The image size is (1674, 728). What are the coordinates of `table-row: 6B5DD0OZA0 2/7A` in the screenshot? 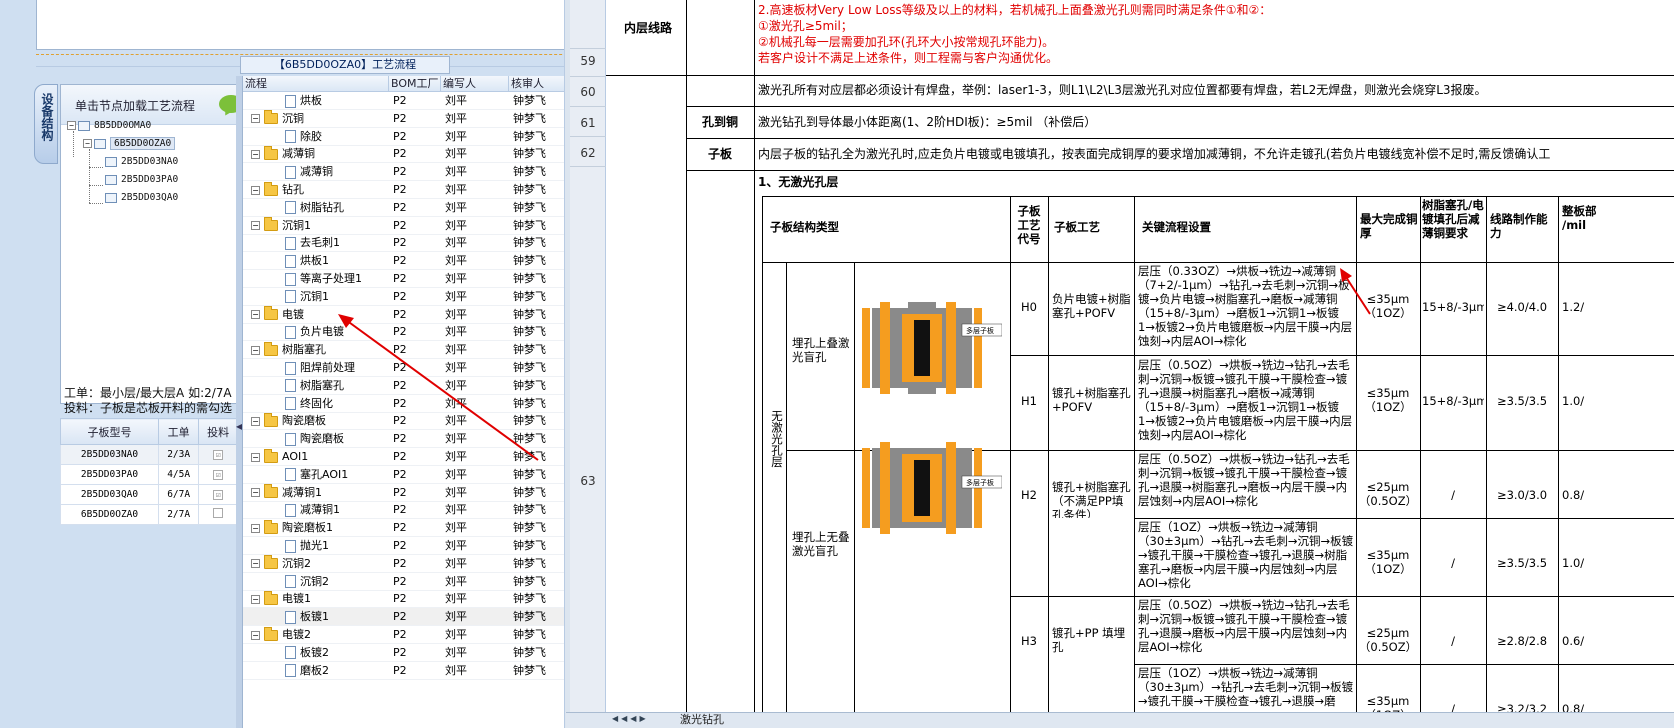 It's located at (148, 514).